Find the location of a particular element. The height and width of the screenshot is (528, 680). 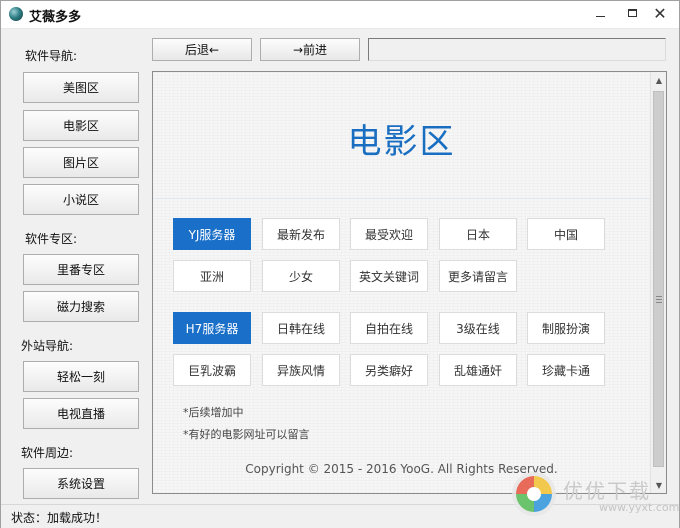

watermark-text: 优优下载 is located at coordinates (607, 491).